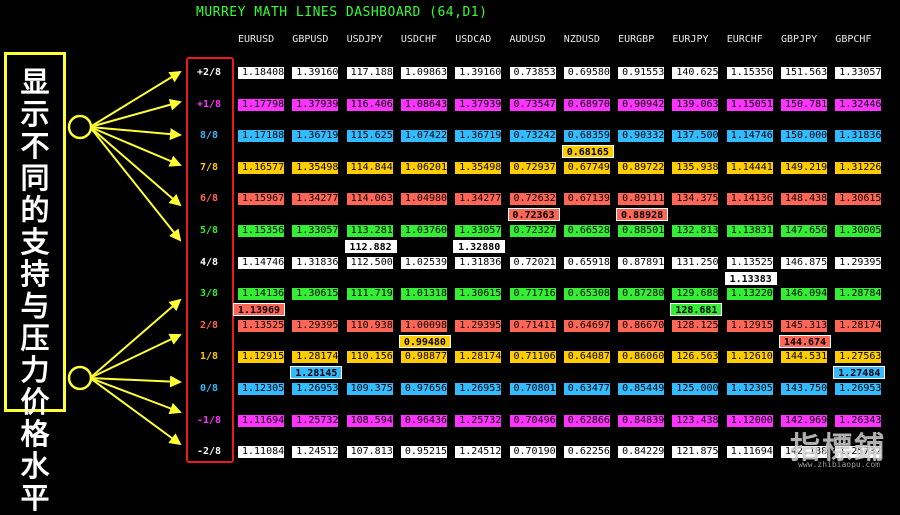 This screenshot has width=900, height=515. Describe the element at coordinates (805, 341) in the screenshot. I see `current-price-marker: 144.674` at that location.